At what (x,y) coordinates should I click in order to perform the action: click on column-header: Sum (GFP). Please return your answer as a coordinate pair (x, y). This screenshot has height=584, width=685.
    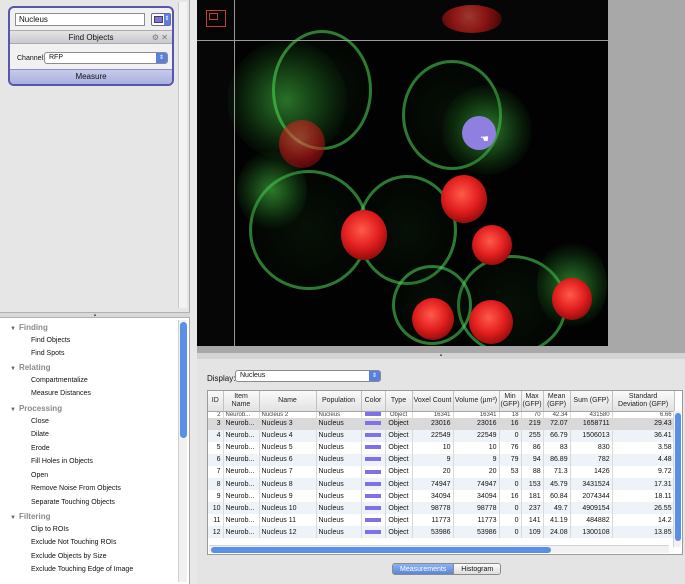
    Looking at the image, I should click on (591, 401).